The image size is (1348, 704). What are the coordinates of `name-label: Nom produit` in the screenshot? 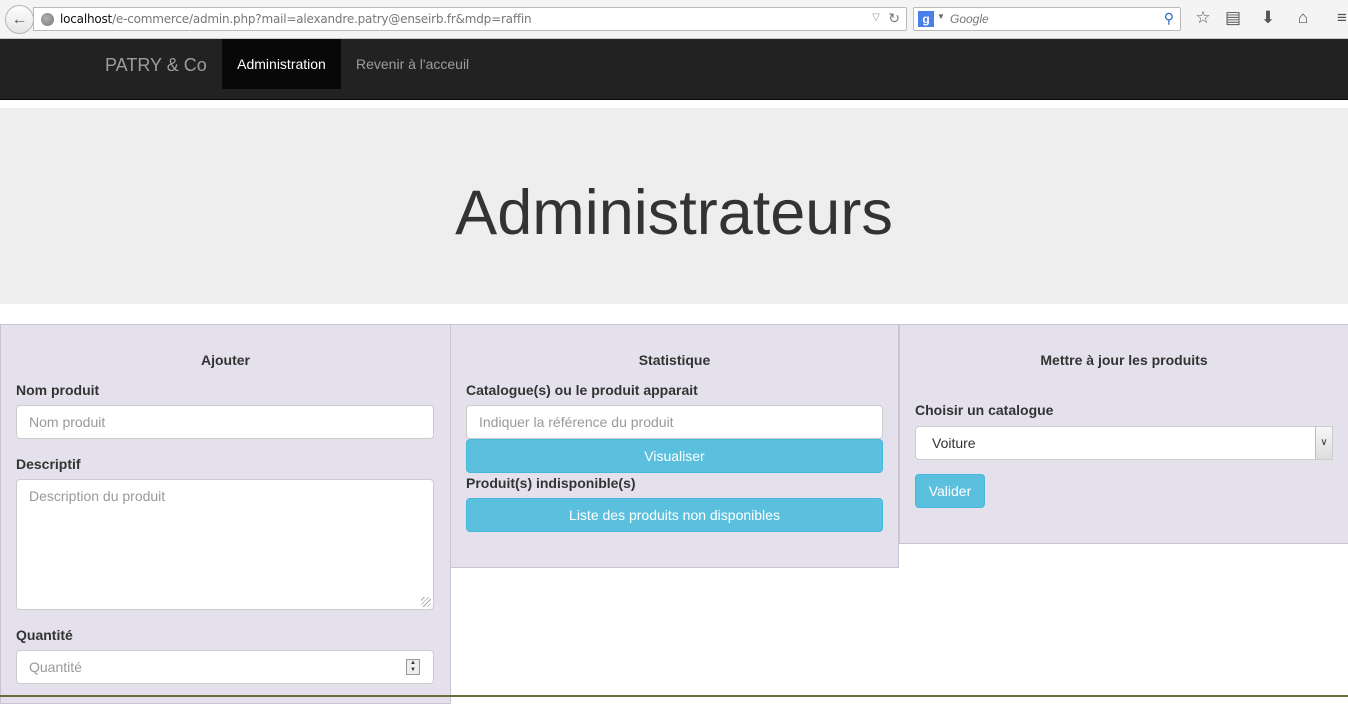 It's located at (58, 390).